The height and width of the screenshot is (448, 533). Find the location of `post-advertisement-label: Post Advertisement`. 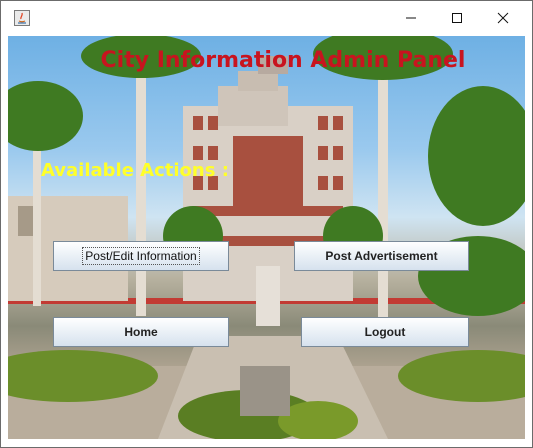

post-advertisement-label: Post Advertisement is located at coordinates (381, 256).